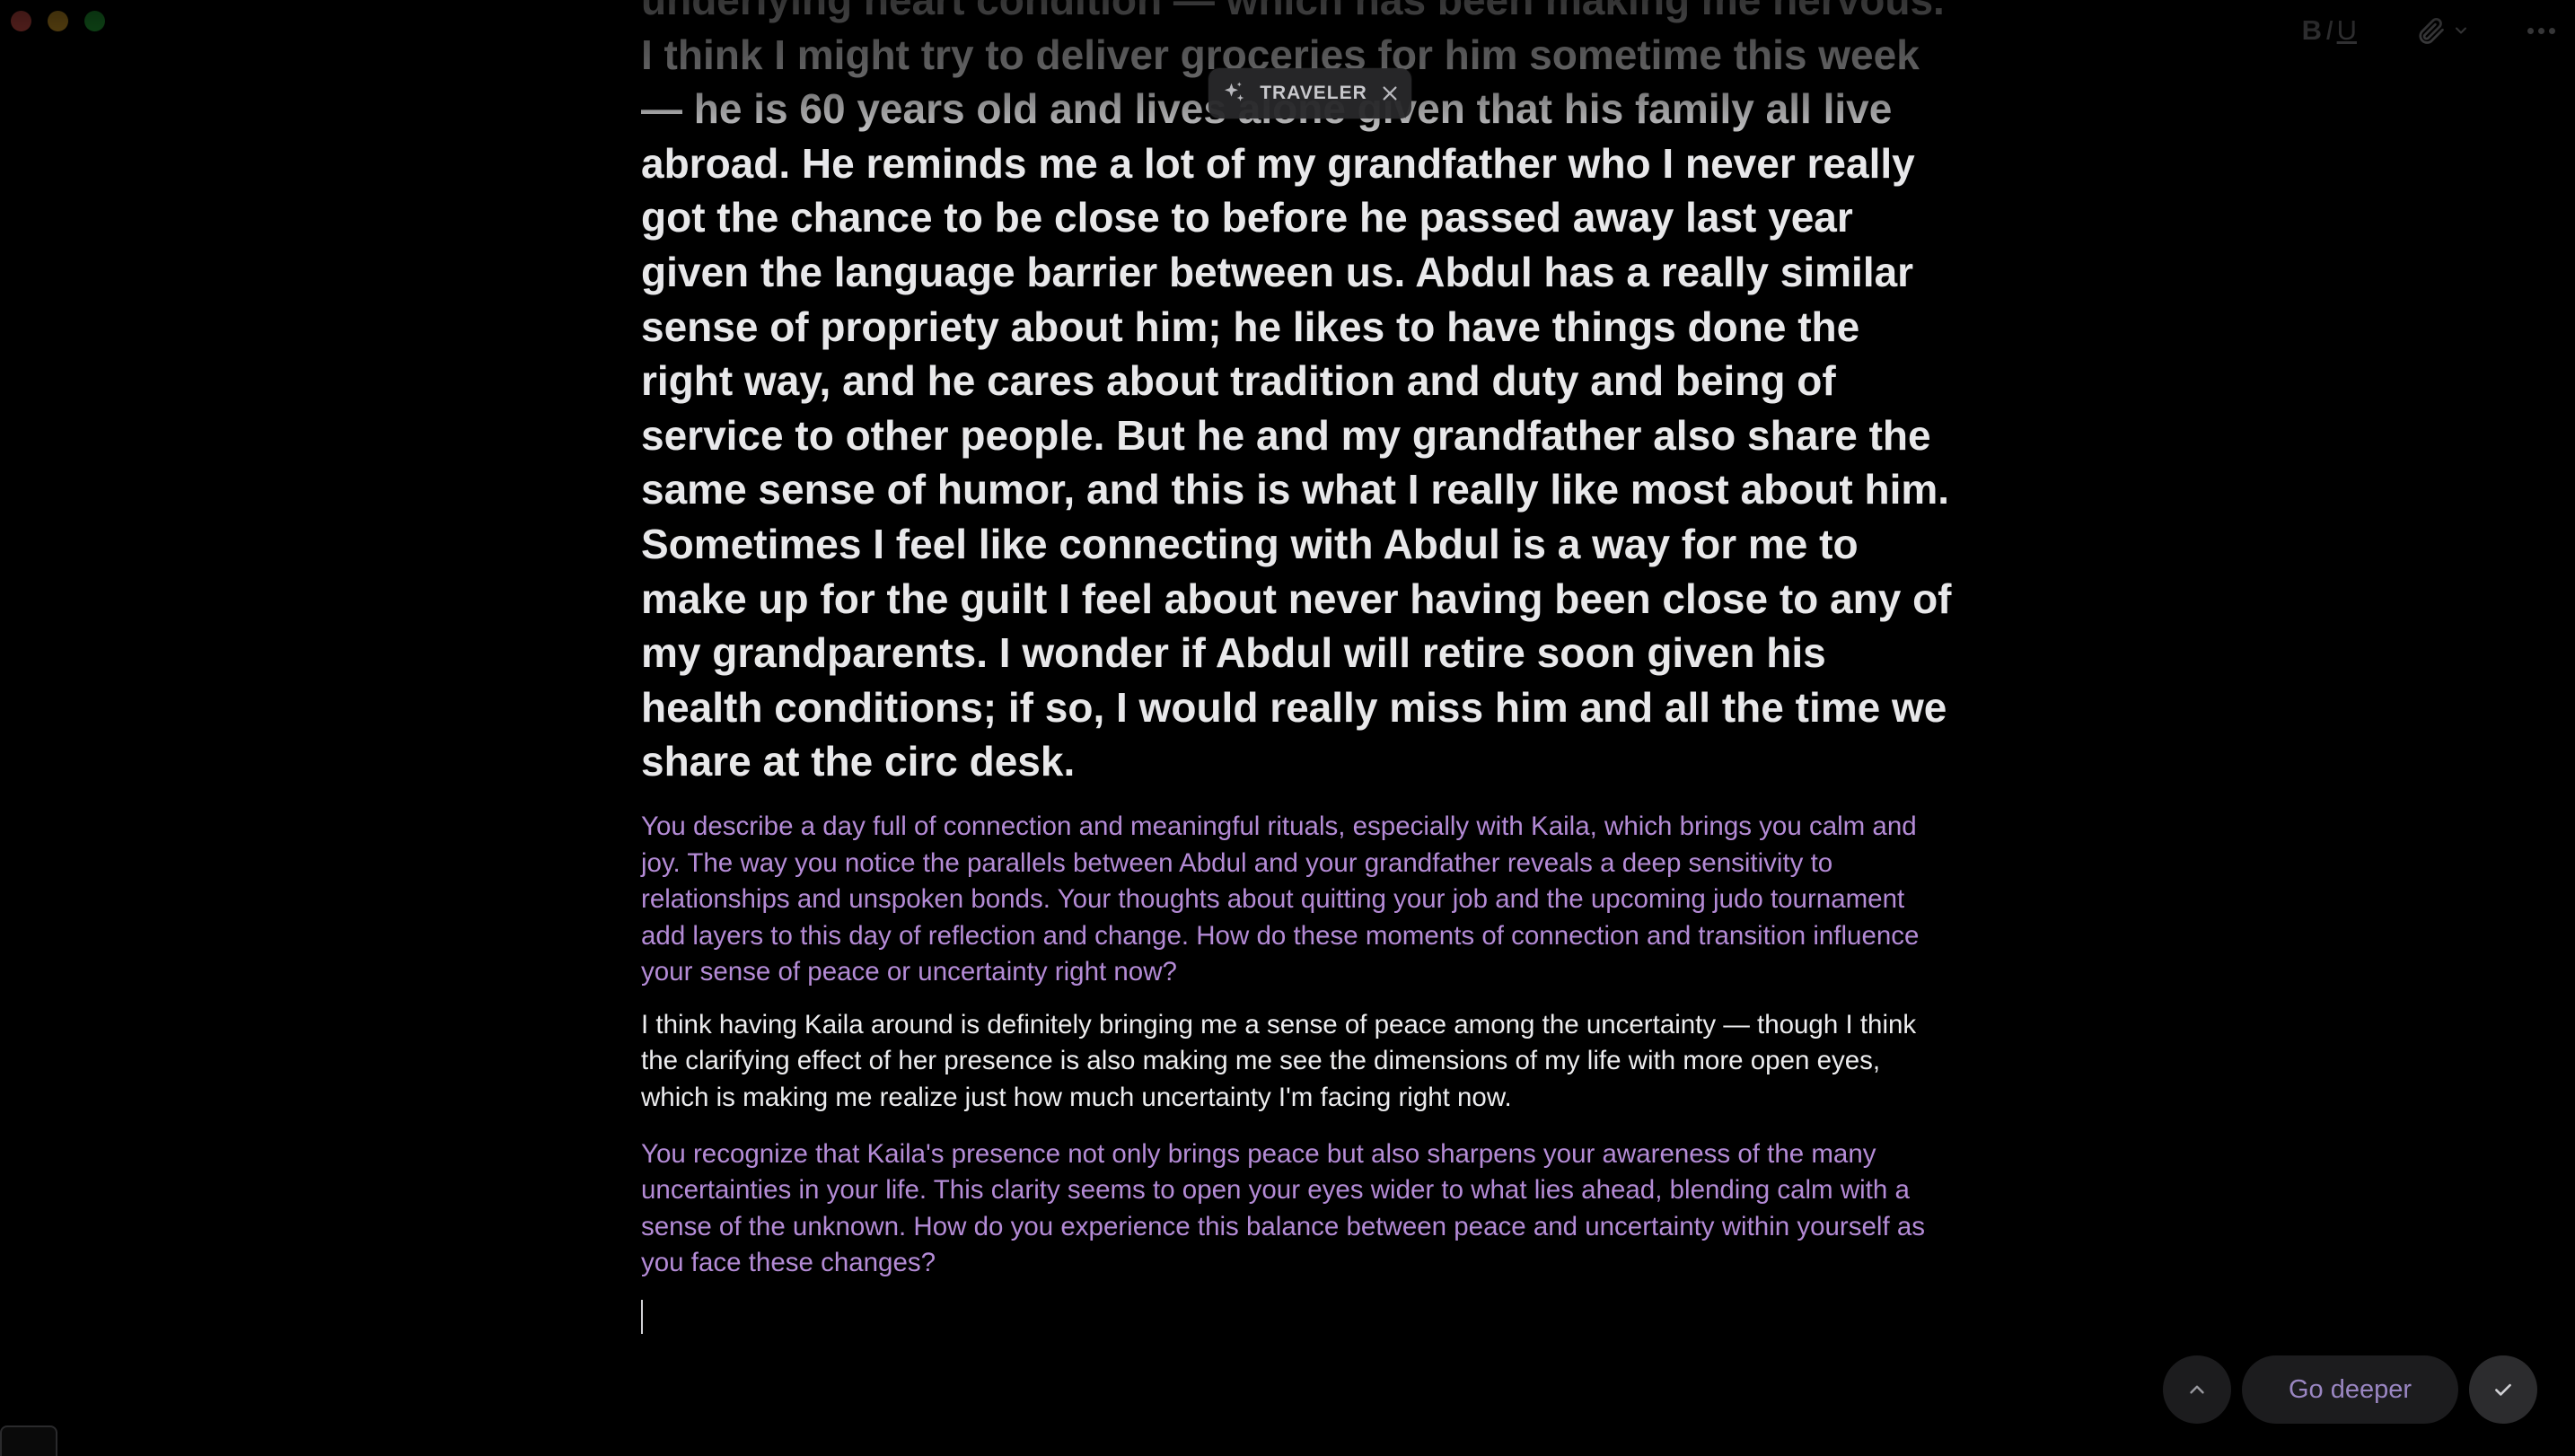 The image size is (2575, 1456). I want to click on minimize-window-button, so click(58, 21).